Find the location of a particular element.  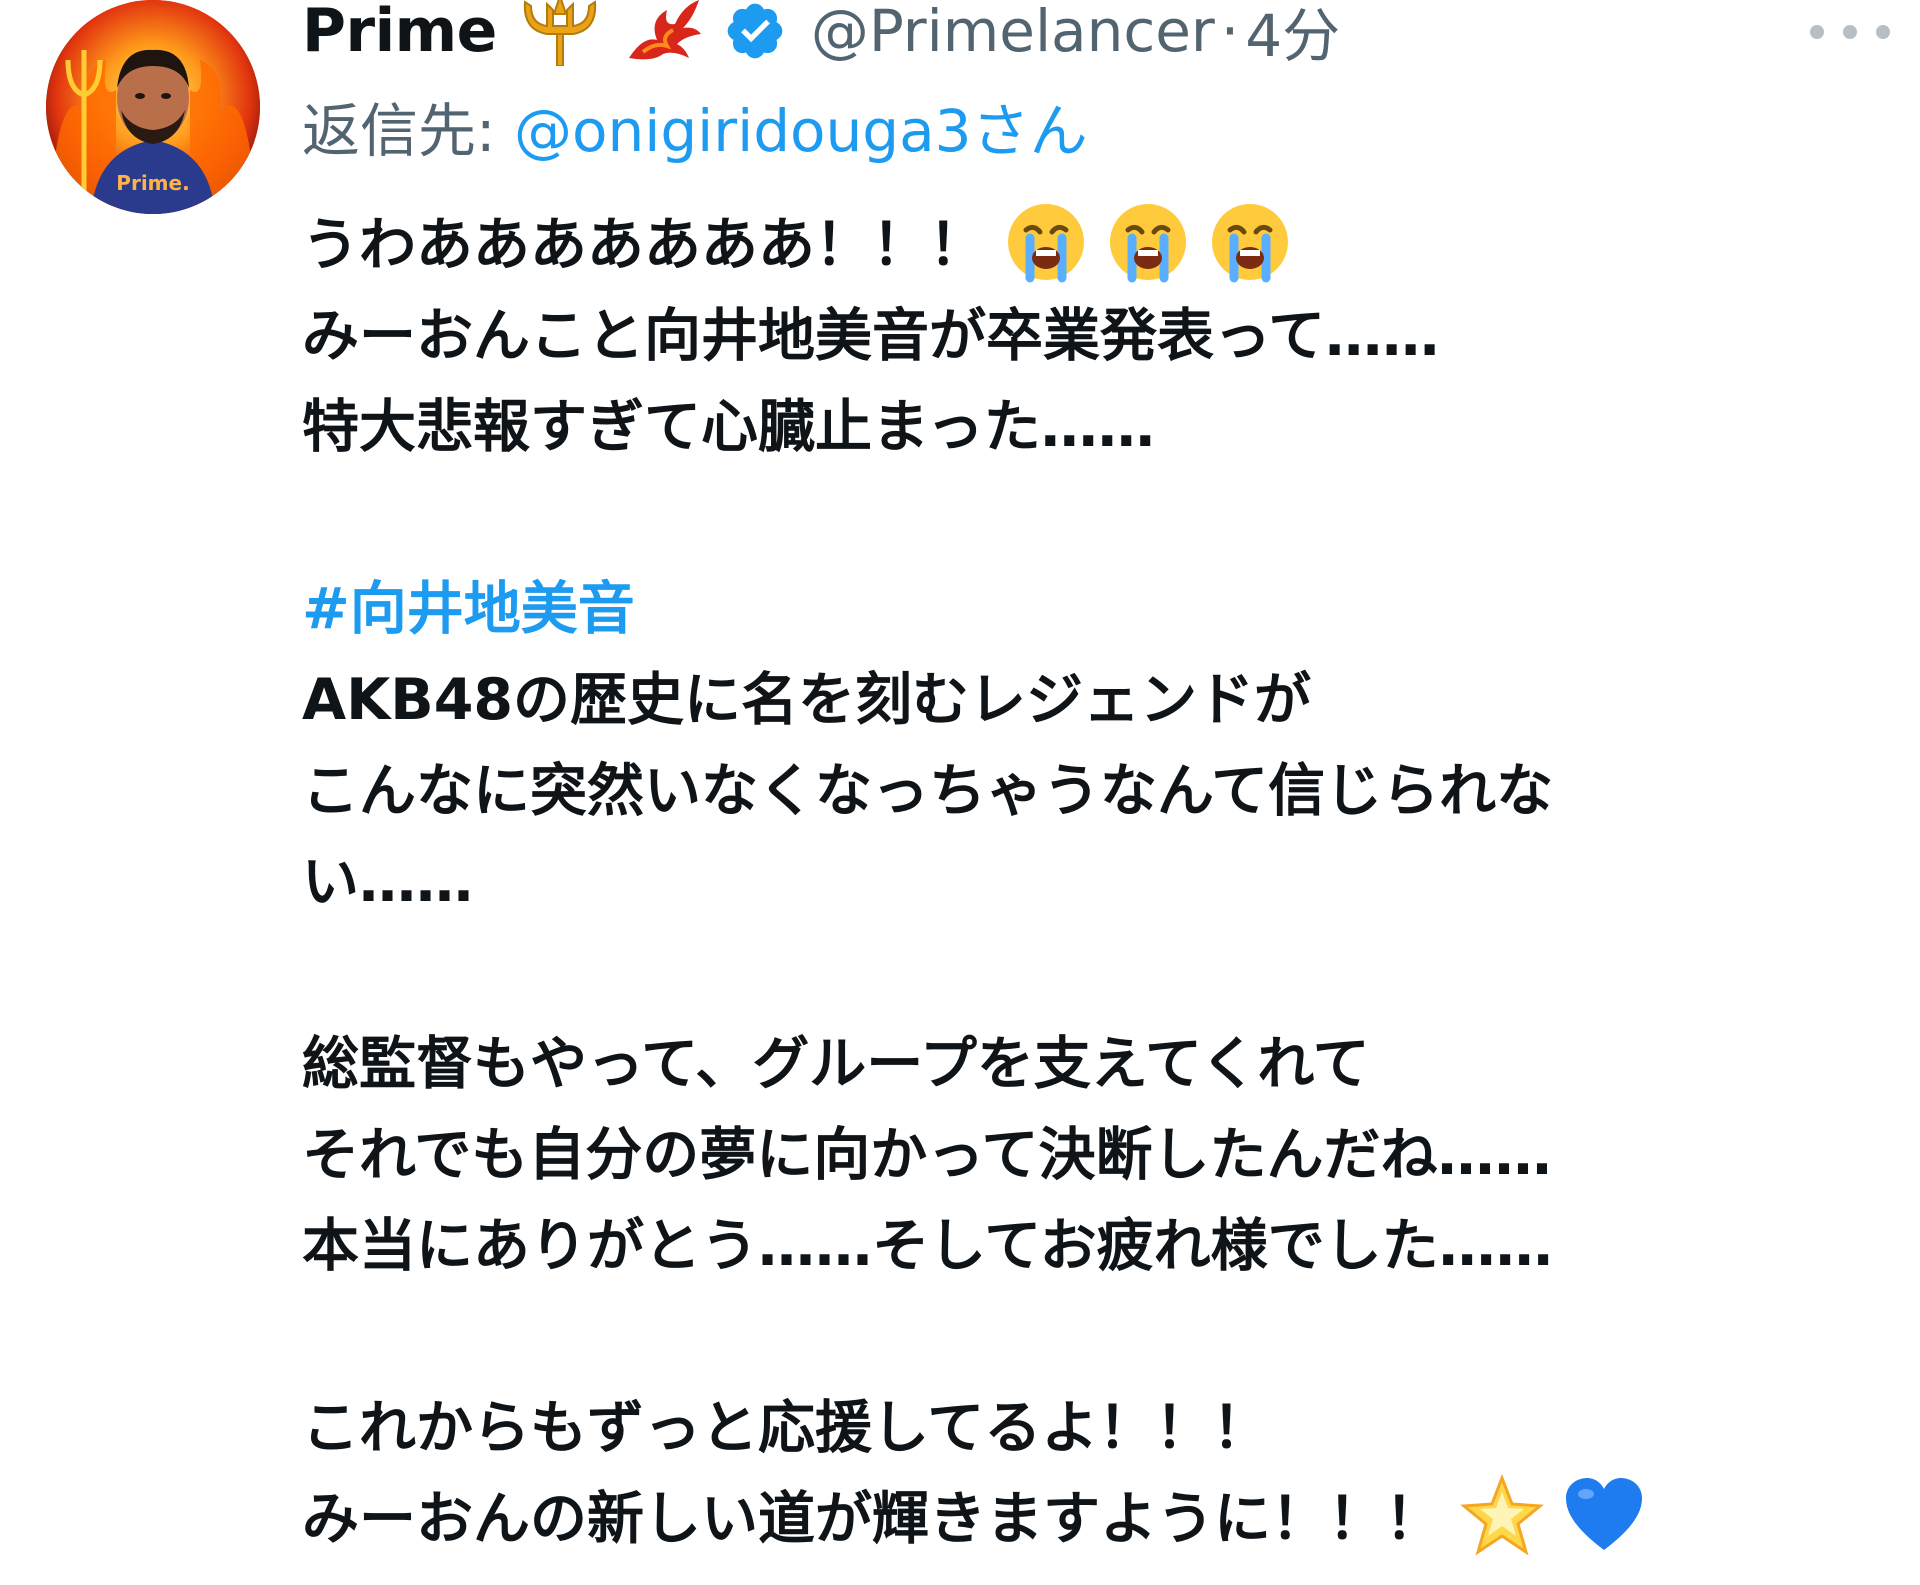

hashtag-link: #向井地美音 is located at coordinates (1092, 609).